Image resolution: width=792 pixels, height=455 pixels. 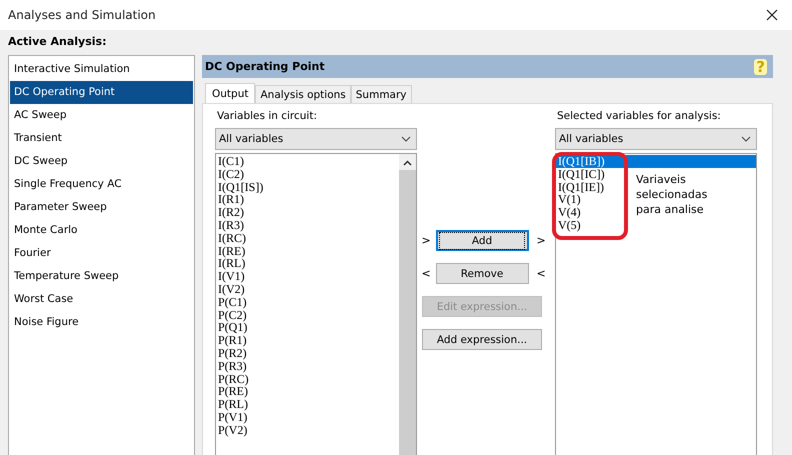 I want to click on variable-item: V(1), so click(x=568, y=199).